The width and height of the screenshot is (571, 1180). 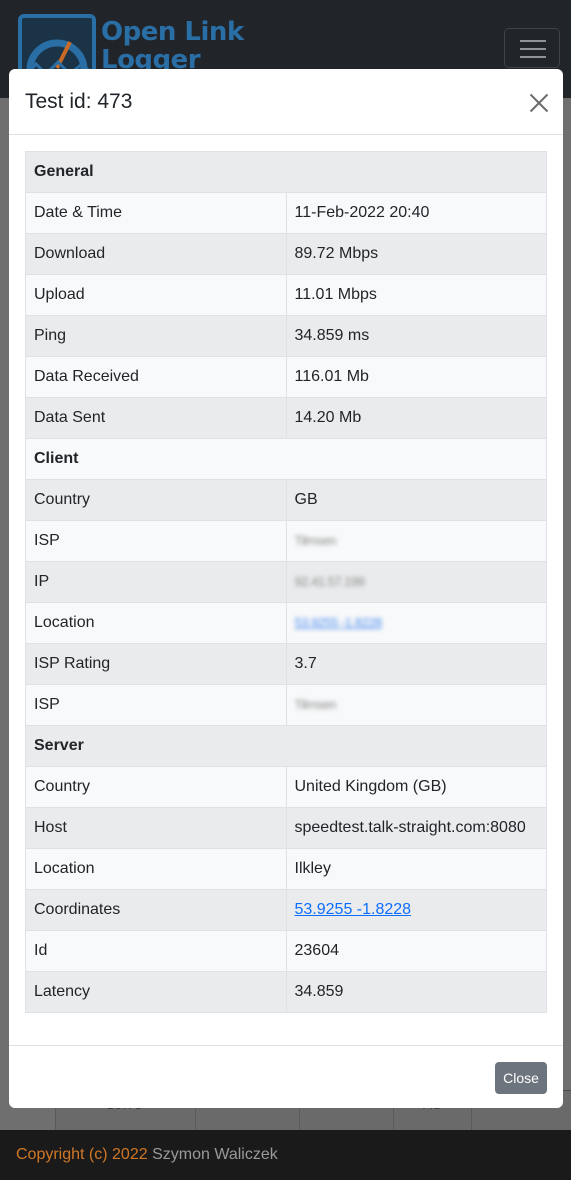 What do you see at coordinates (156, 664) in the screenshot?
I see `row-label: ISP Rating` at bounding box center [156, 664].